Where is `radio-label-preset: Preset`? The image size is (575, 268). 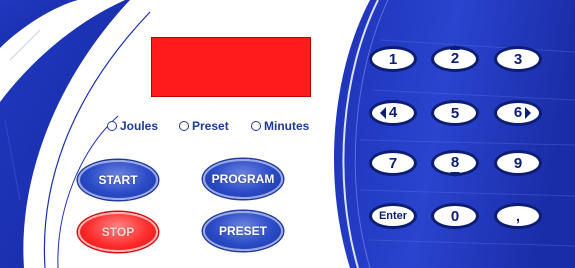
radio-label-preset: Preset is located at coordinates (210, 126).